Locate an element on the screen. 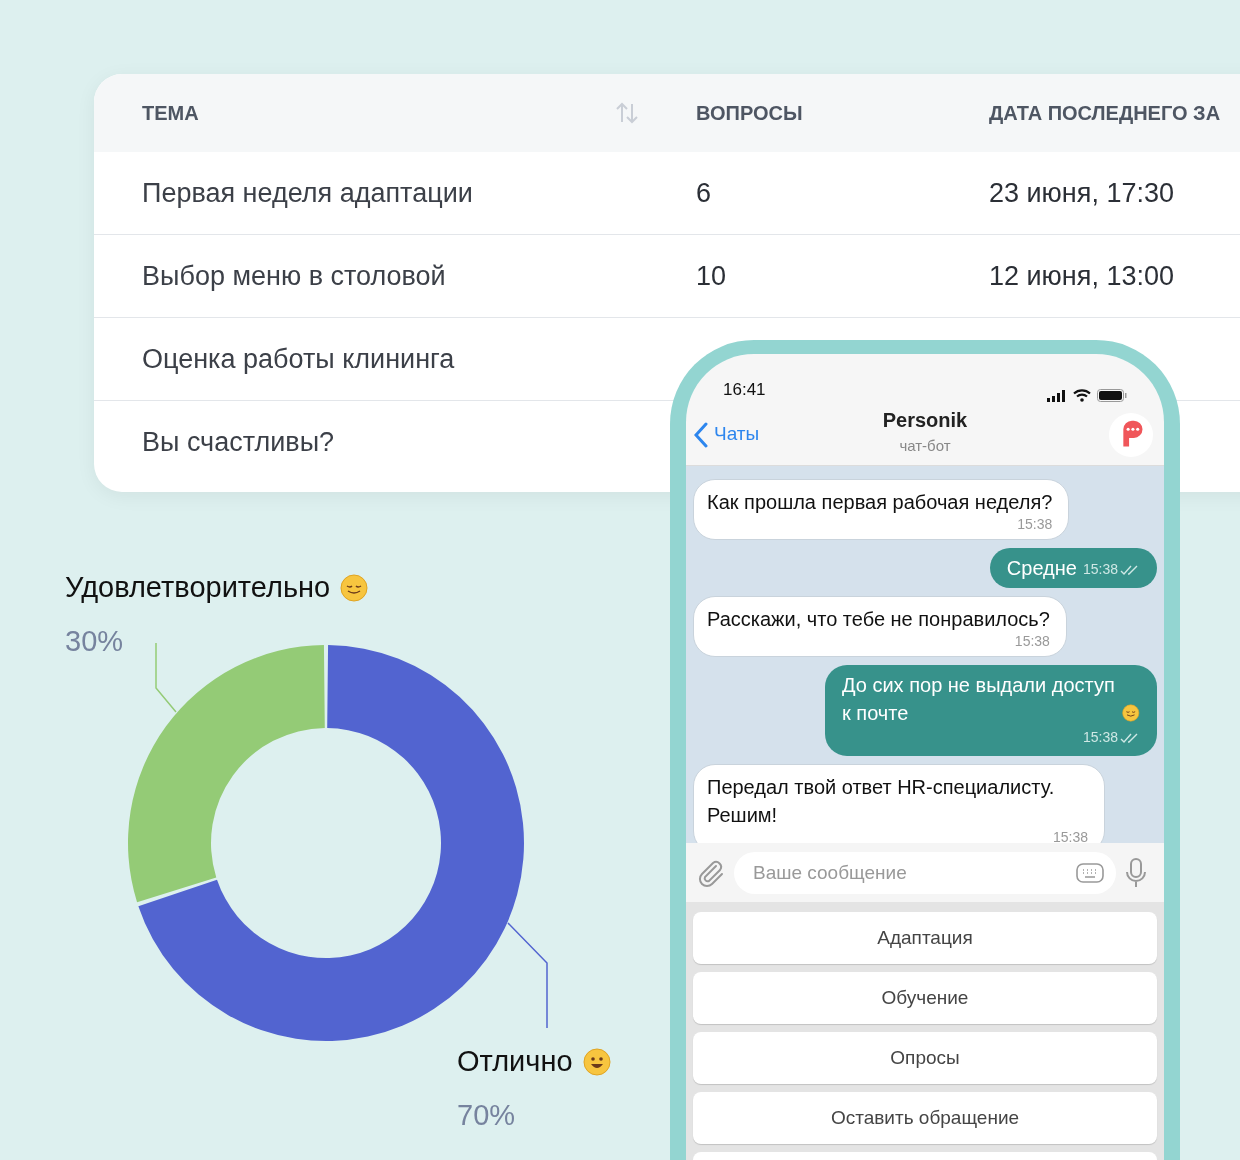 This screenshot has width=1240, height=1160. table-cell-text: 10 is located at coordinates (712, 276).